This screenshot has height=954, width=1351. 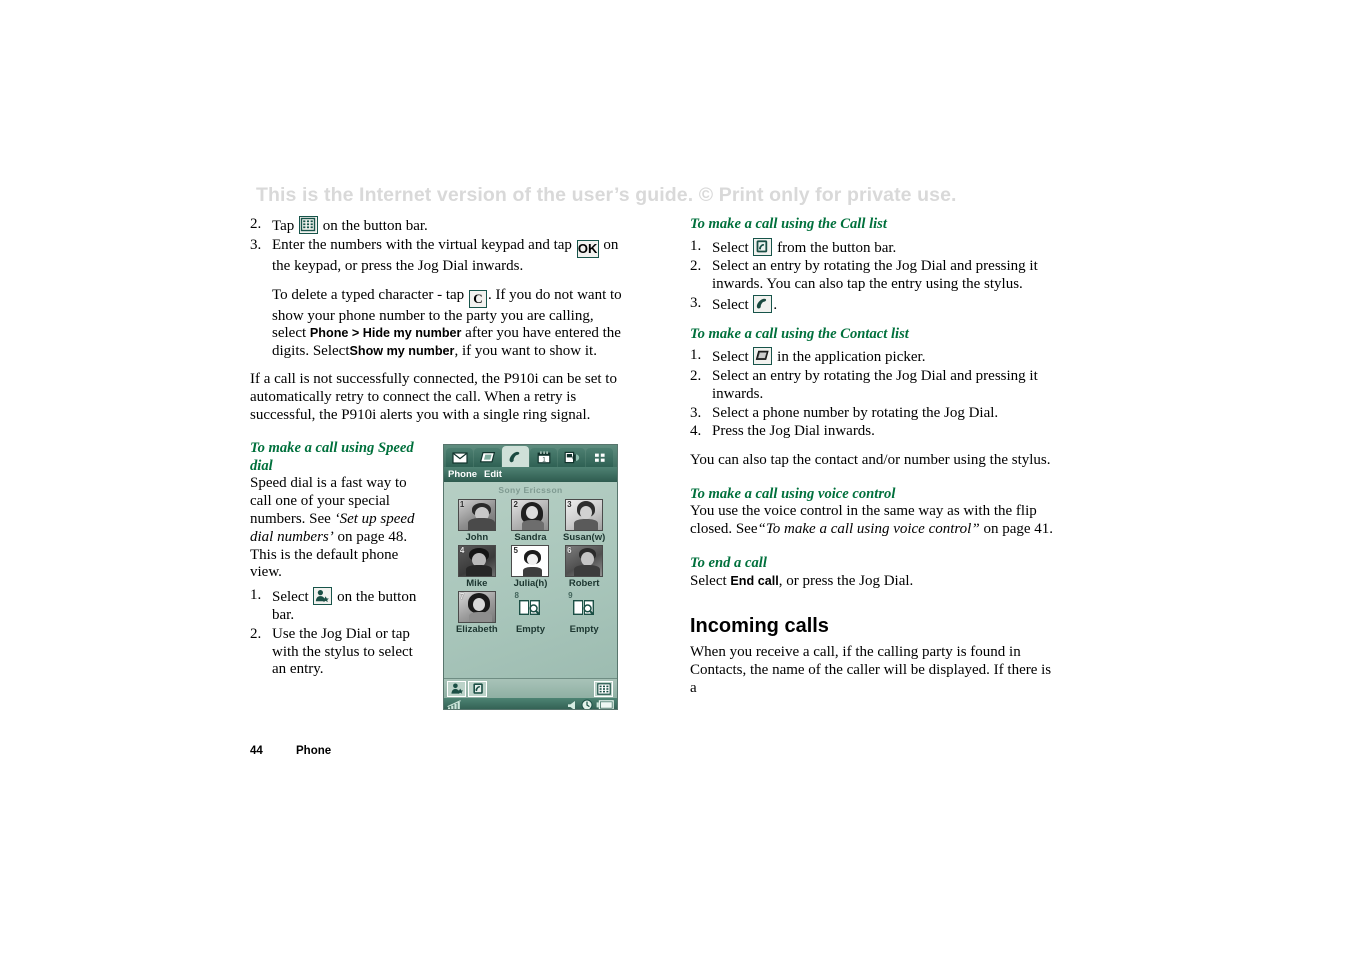 I want to click on ok-icon: OK, so click(x=587, y=248).